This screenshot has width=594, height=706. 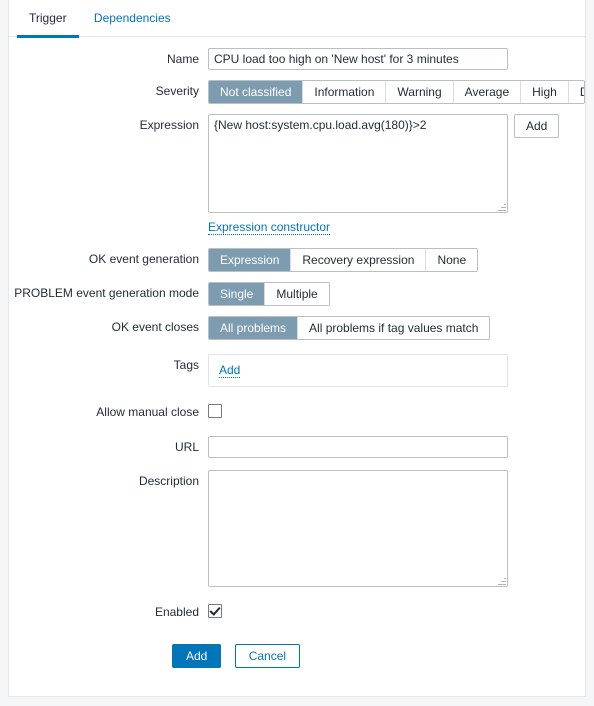 I want to click on description-textarea-wrapper, so click(x=358, y=528).